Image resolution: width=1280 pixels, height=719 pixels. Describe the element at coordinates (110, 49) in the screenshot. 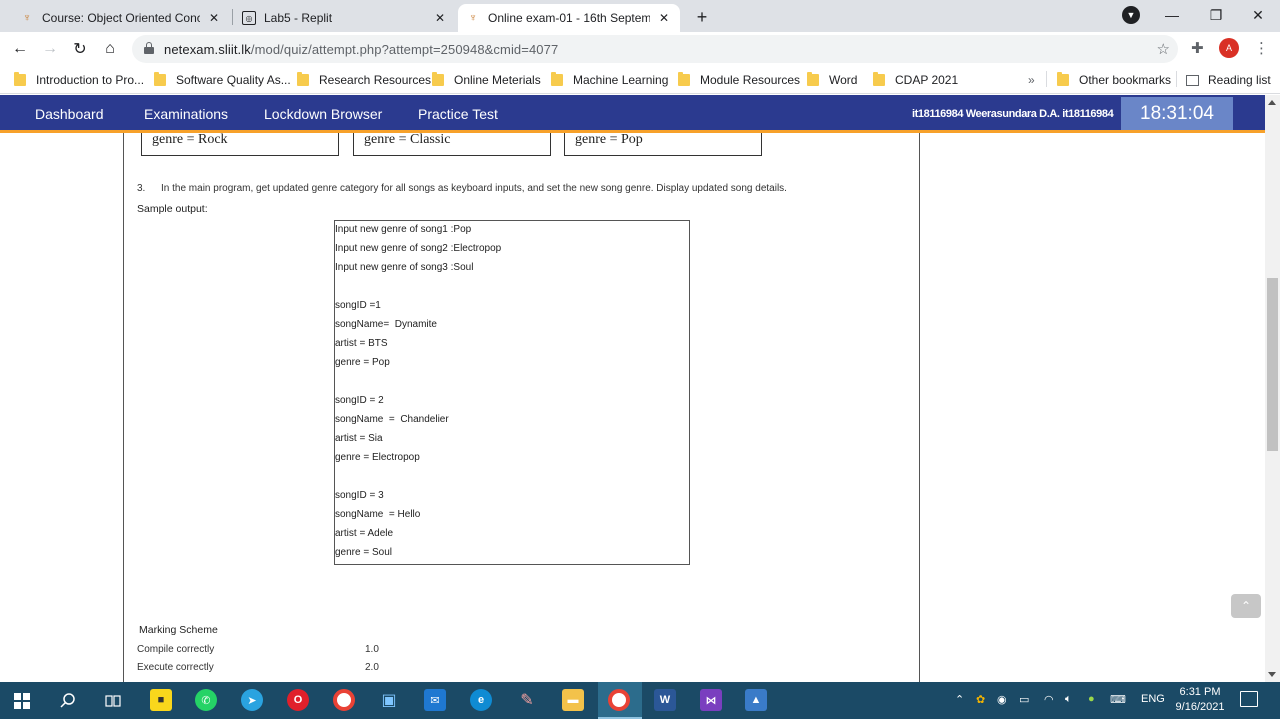

I see `home-button: ⌂` at that location.